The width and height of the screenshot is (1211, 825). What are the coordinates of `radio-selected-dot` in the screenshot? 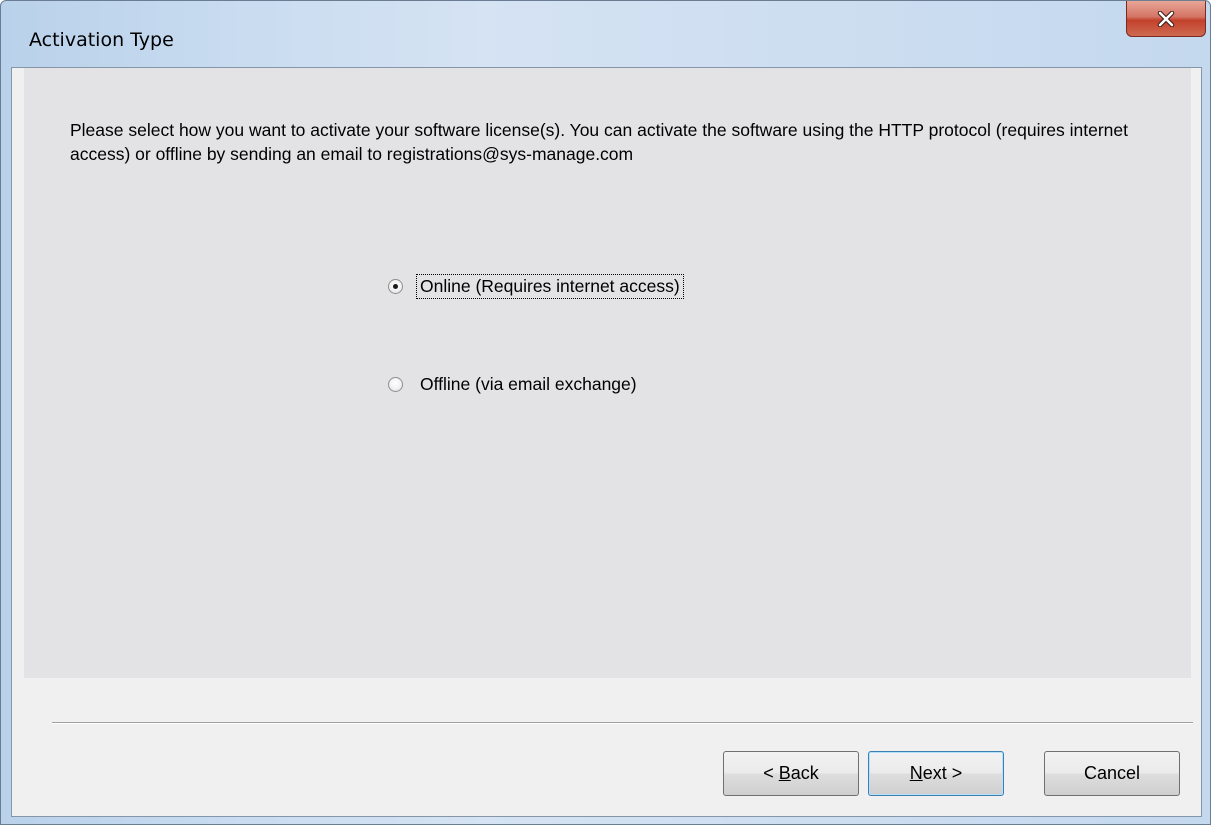 It's located at (395, 286).